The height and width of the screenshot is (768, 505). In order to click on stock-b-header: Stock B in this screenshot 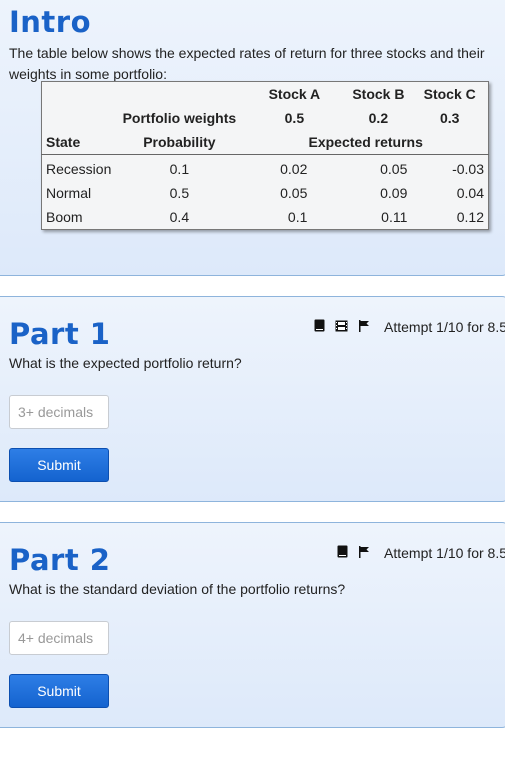, I will do `click(378, 94)`.